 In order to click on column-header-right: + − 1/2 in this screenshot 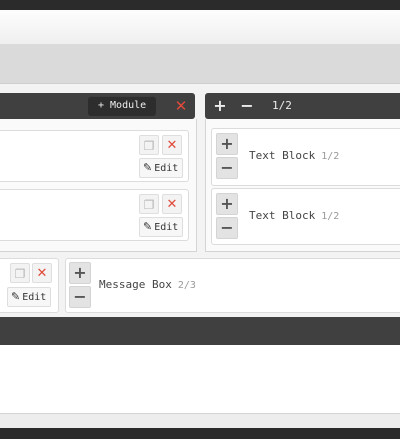, I will do `click(302, 106)`.